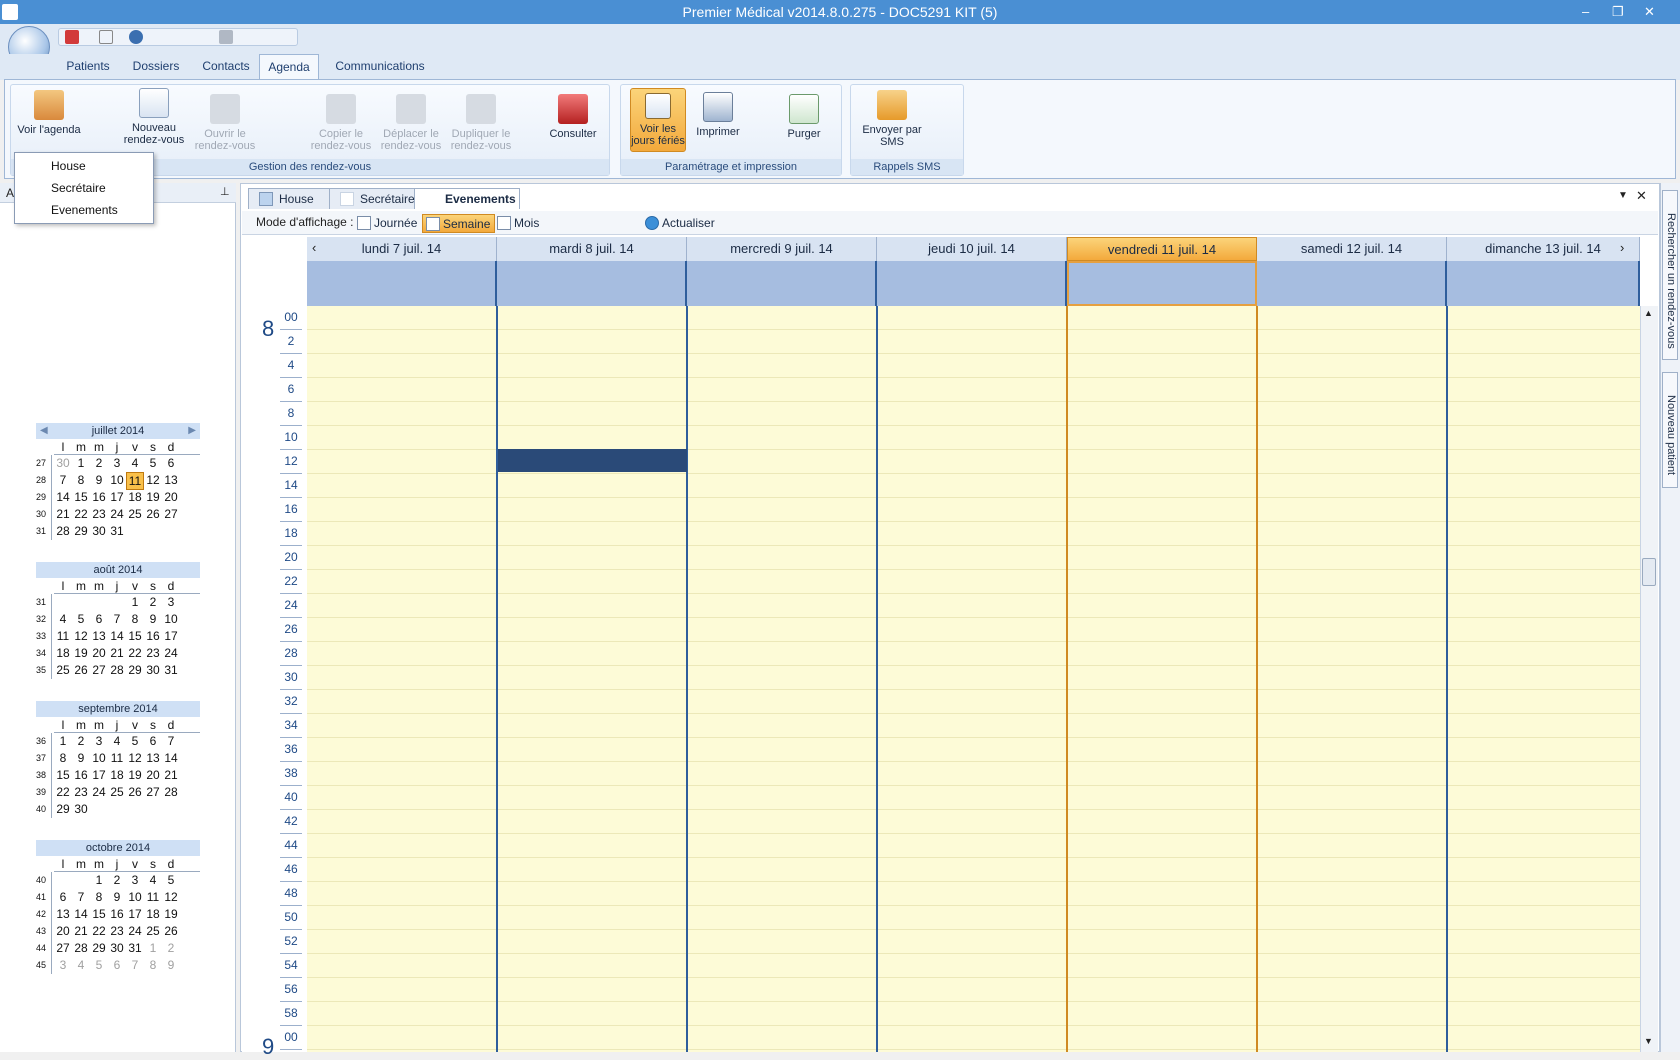  What do you see at coordinates (117, 897) in the screenshot?
I see `day-cell: 9` at bounding box center [117, 897].